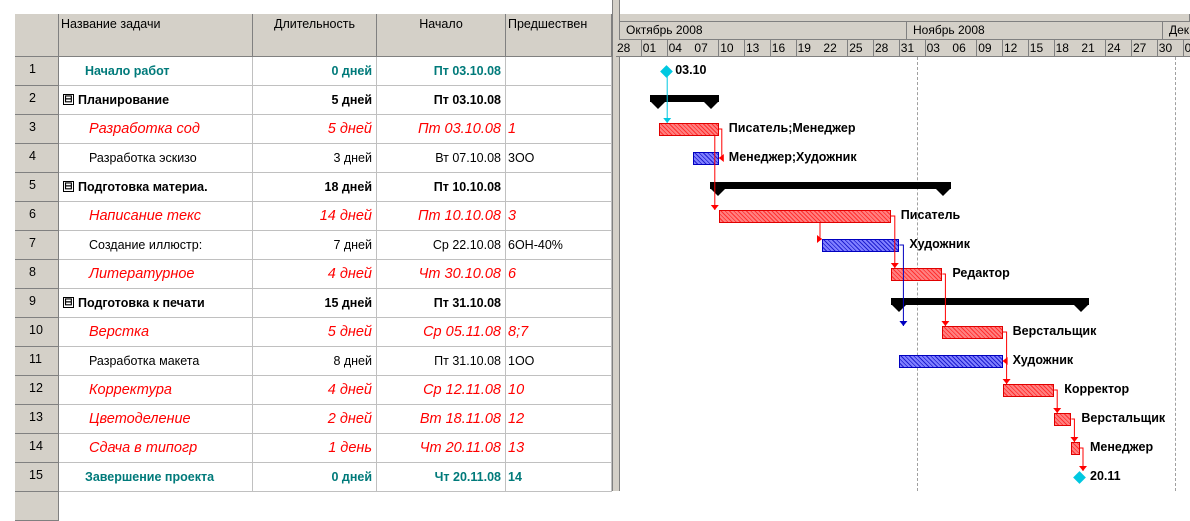 The height and width of the screenshot is (521, 1190). I want to click on cell-task-name: Разработка макета, so click(156, 361).